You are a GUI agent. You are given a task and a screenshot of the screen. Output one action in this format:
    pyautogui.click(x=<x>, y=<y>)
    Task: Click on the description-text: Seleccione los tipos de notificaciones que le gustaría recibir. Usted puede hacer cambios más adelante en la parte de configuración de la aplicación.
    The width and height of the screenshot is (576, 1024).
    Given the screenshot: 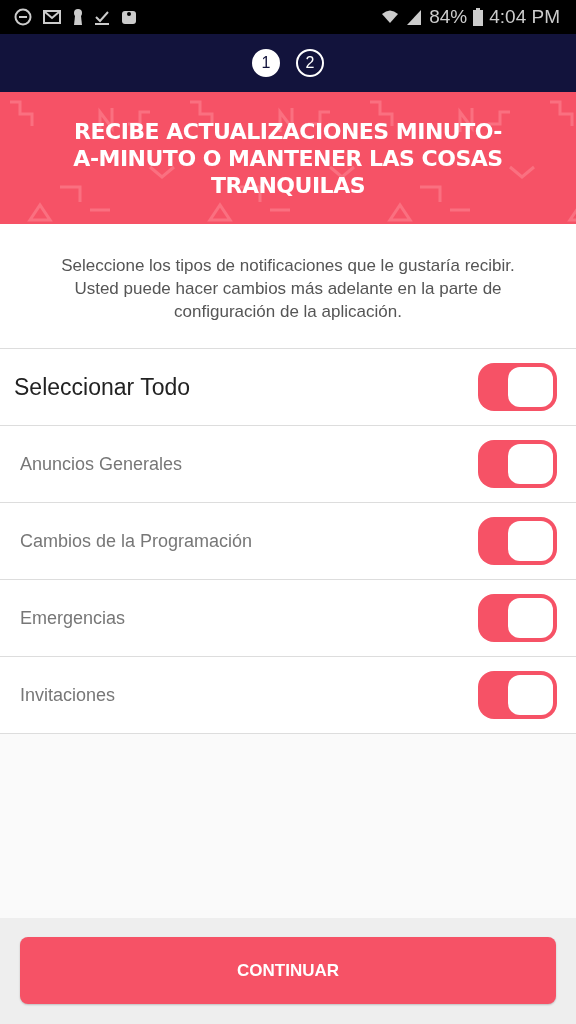 What is the action you would take?
    pyautogui.click(x=288, y=286)
    